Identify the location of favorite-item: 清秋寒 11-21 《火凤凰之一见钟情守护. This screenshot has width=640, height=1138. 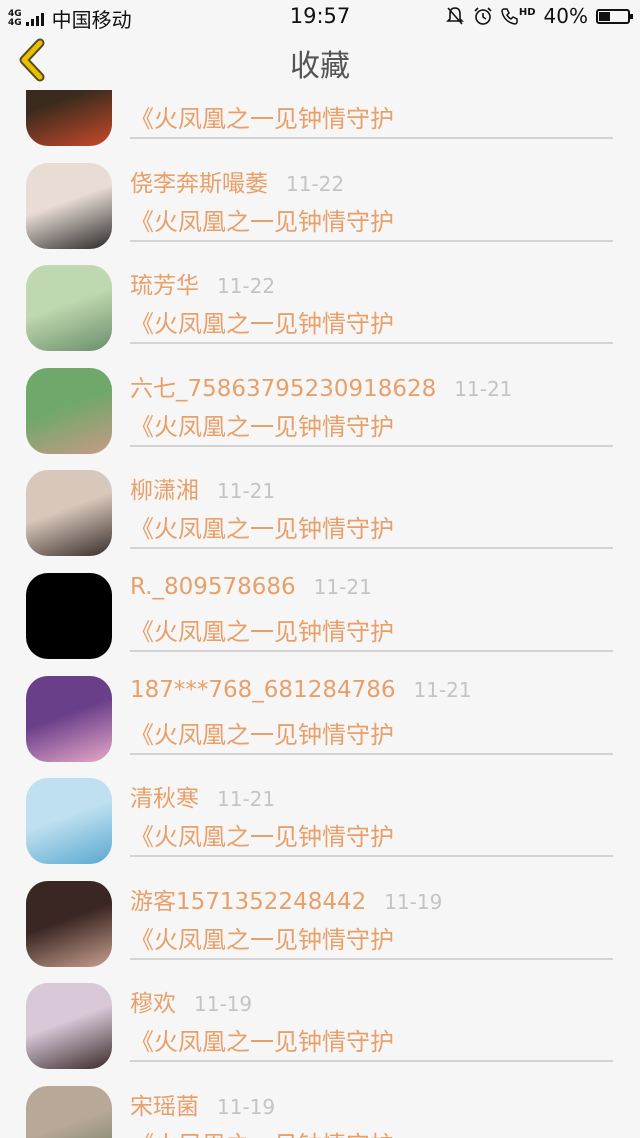
(320, 822).